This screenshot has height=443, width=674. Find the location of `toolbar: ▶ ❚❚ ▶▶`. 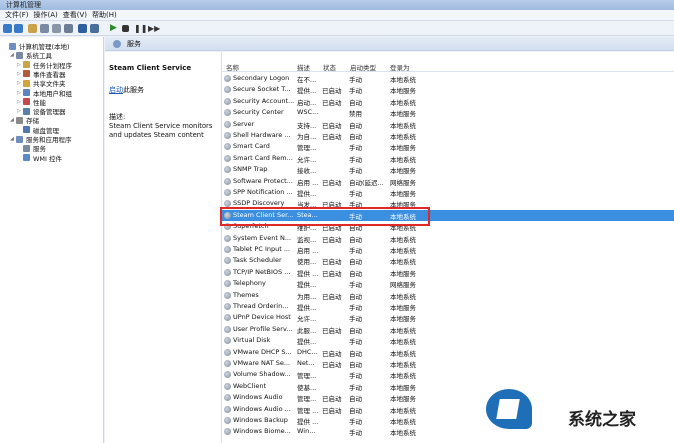

toolbar: ▶ ❚❚ ▶▶ is located at coordinates (337, 28).